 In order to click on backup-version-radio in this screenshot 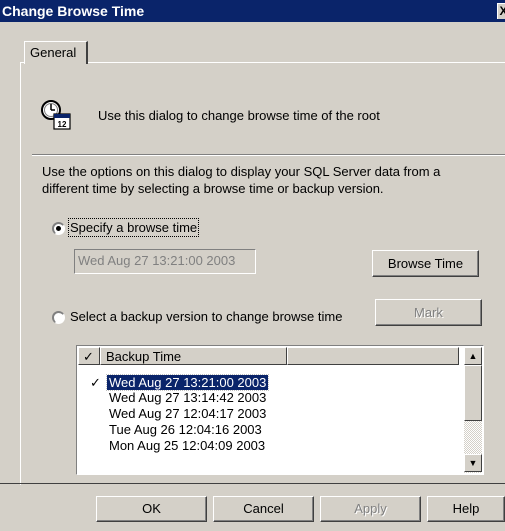, I will do `click(58, 317)`.